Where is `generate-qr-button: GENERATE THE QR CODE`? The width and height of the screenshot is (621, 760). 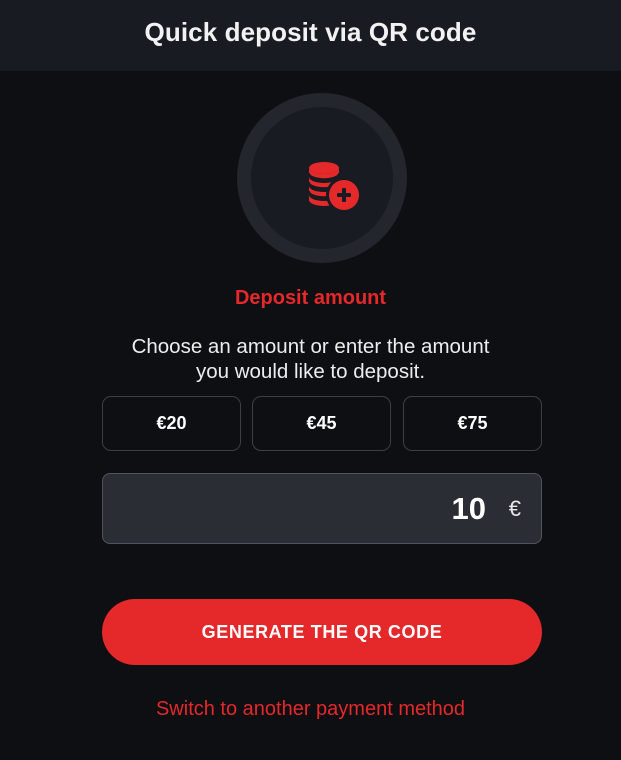 generate-qr-button: GENERATE THE QR CODE is located at coordinates (322, 632).